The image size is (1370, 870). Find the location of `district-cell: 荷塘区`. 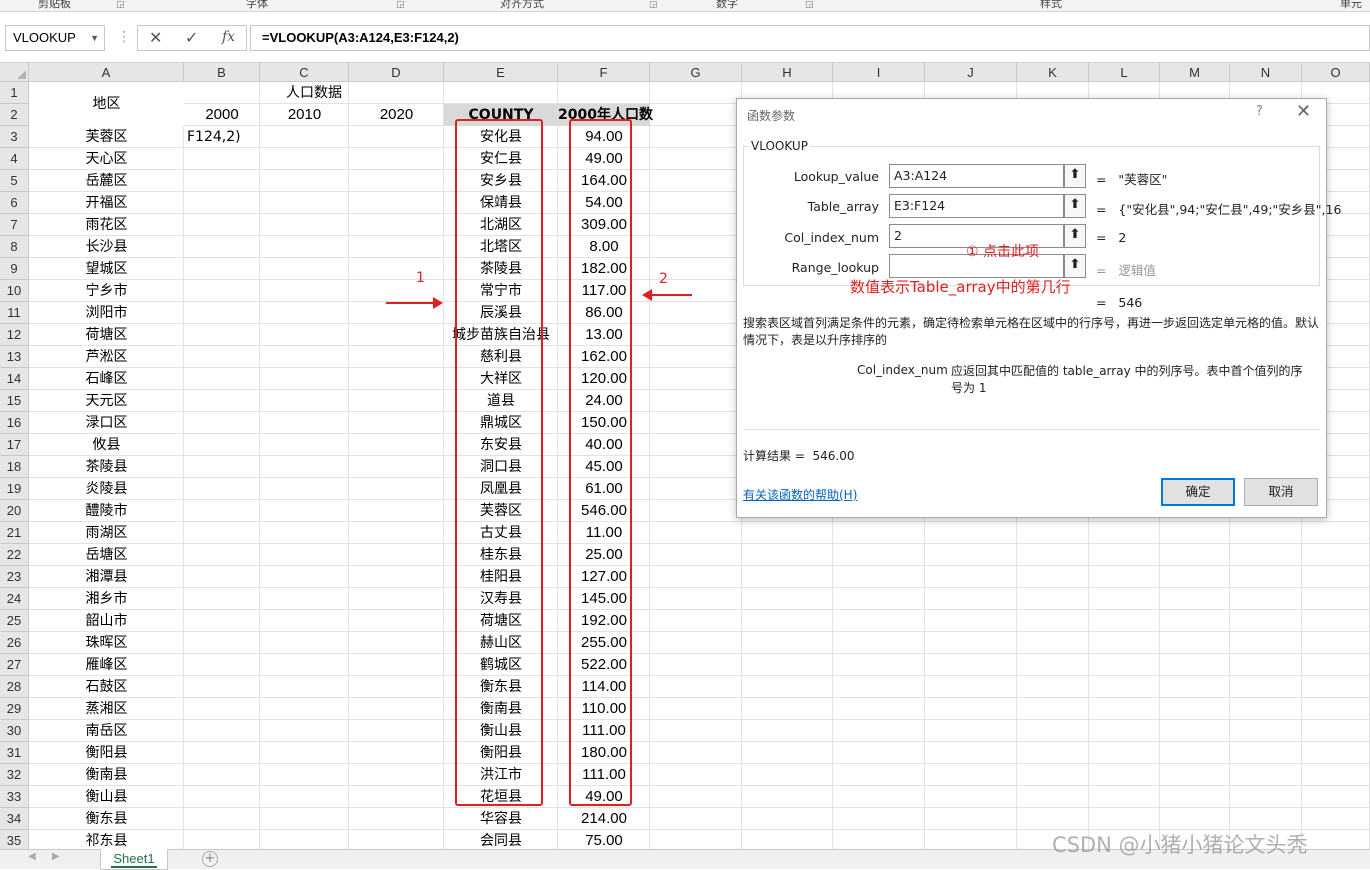

district-cell: 荷塘区 is located at coordinates (106, 335).